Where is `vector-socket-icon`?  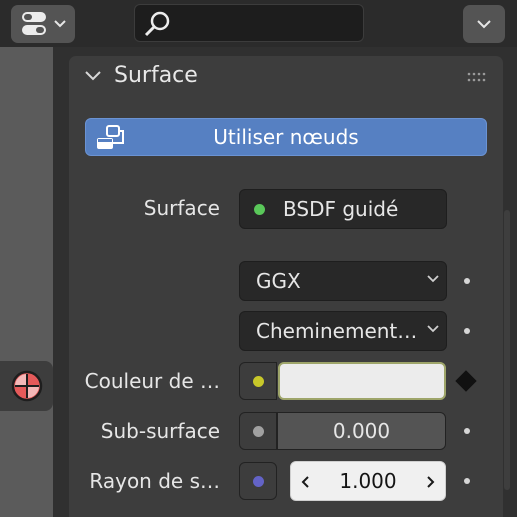
vector-socket-icon is located at coordinates (258, 481).